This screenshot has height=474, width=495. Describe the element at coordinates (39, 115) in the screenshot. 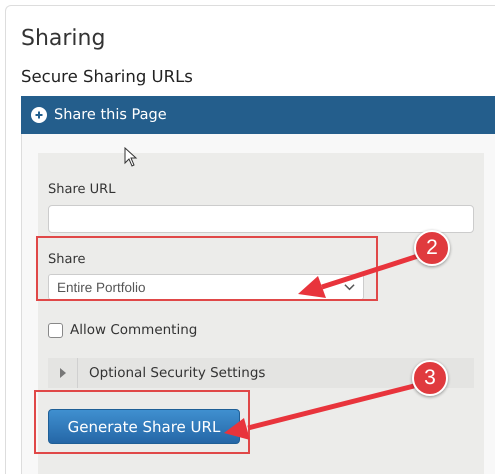

I see `plus-circle-icon` at that location.